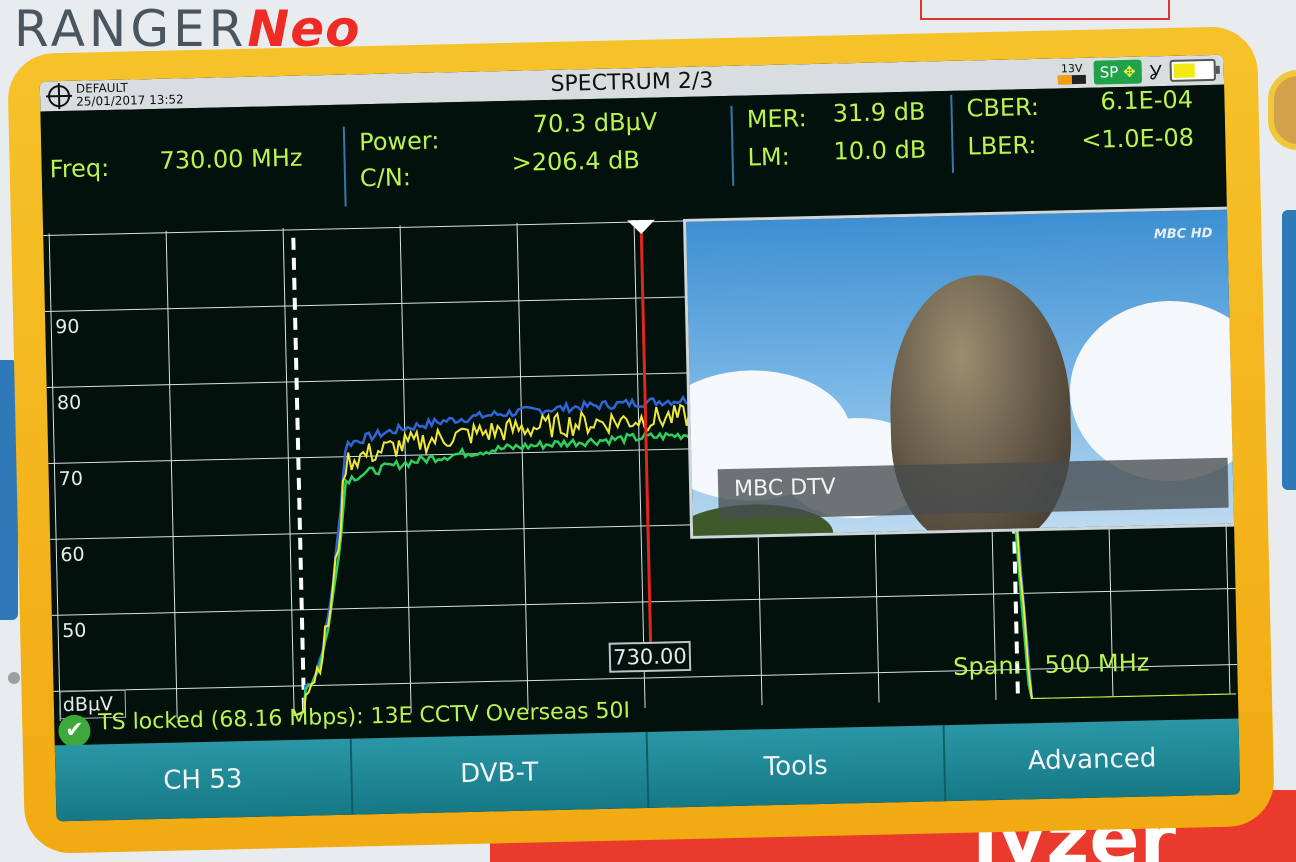 This screenshot has height=862, width=1296. Describe the element at coordinates (576, 161) in the screenshot. I see `cn-value: >206.4 dB` at that location.